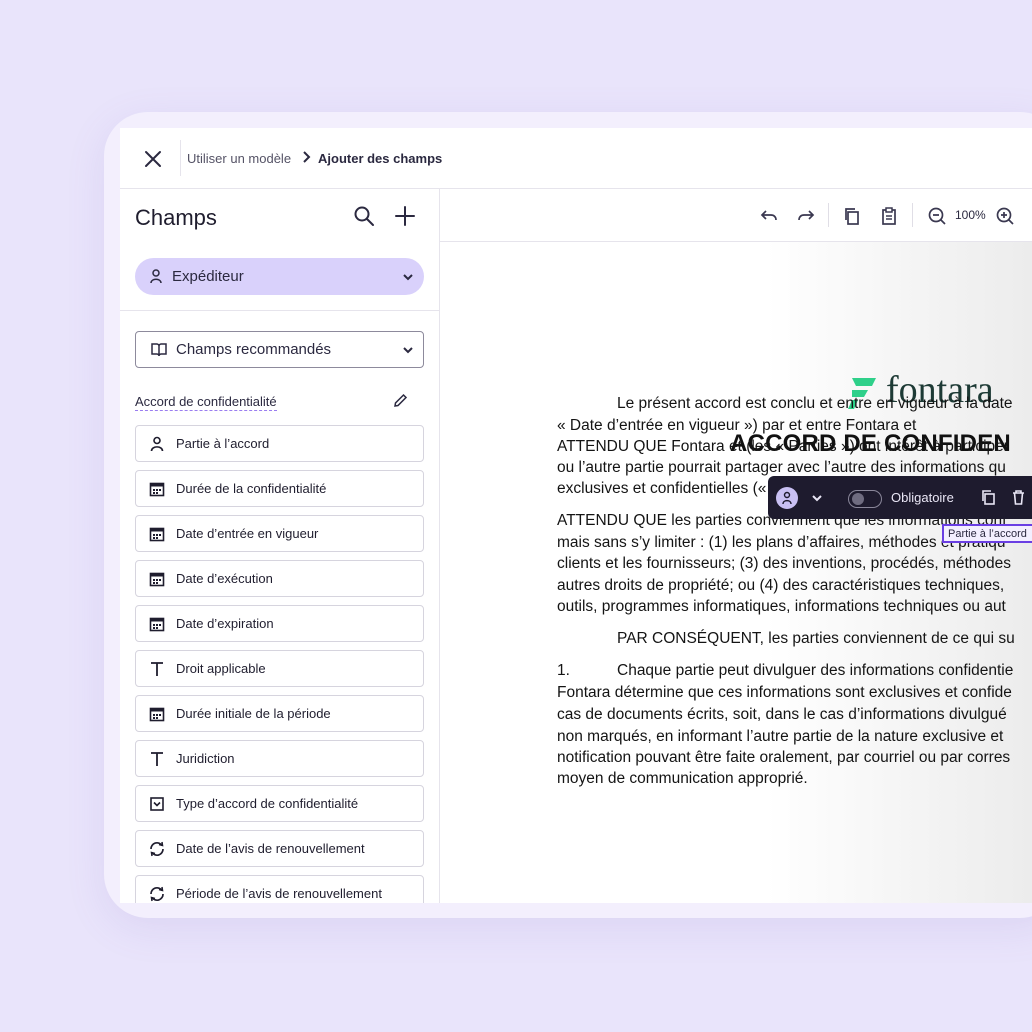 Image resolution: width=1032 pixels, height=1032 pixels. I want to click on field-item-label: Type d’accord de confidentialité, so click(267, 803).